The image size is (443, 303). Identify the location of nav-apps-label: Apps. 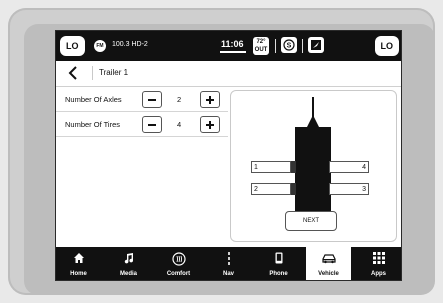
(378, 274).